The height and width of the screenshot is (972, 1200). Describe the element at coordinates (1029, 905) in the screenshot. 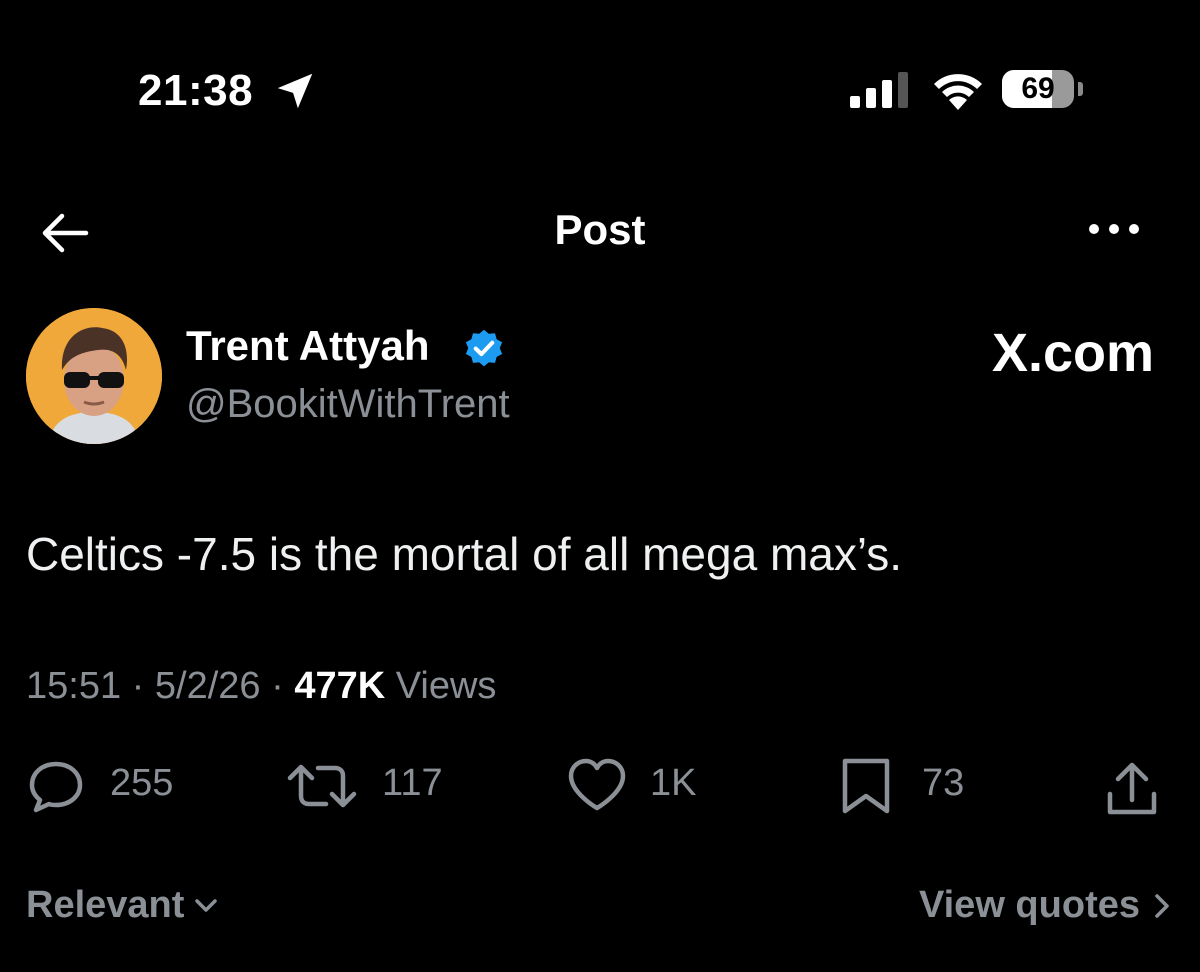

I see `view-quotes-label: View quotes` at that location.